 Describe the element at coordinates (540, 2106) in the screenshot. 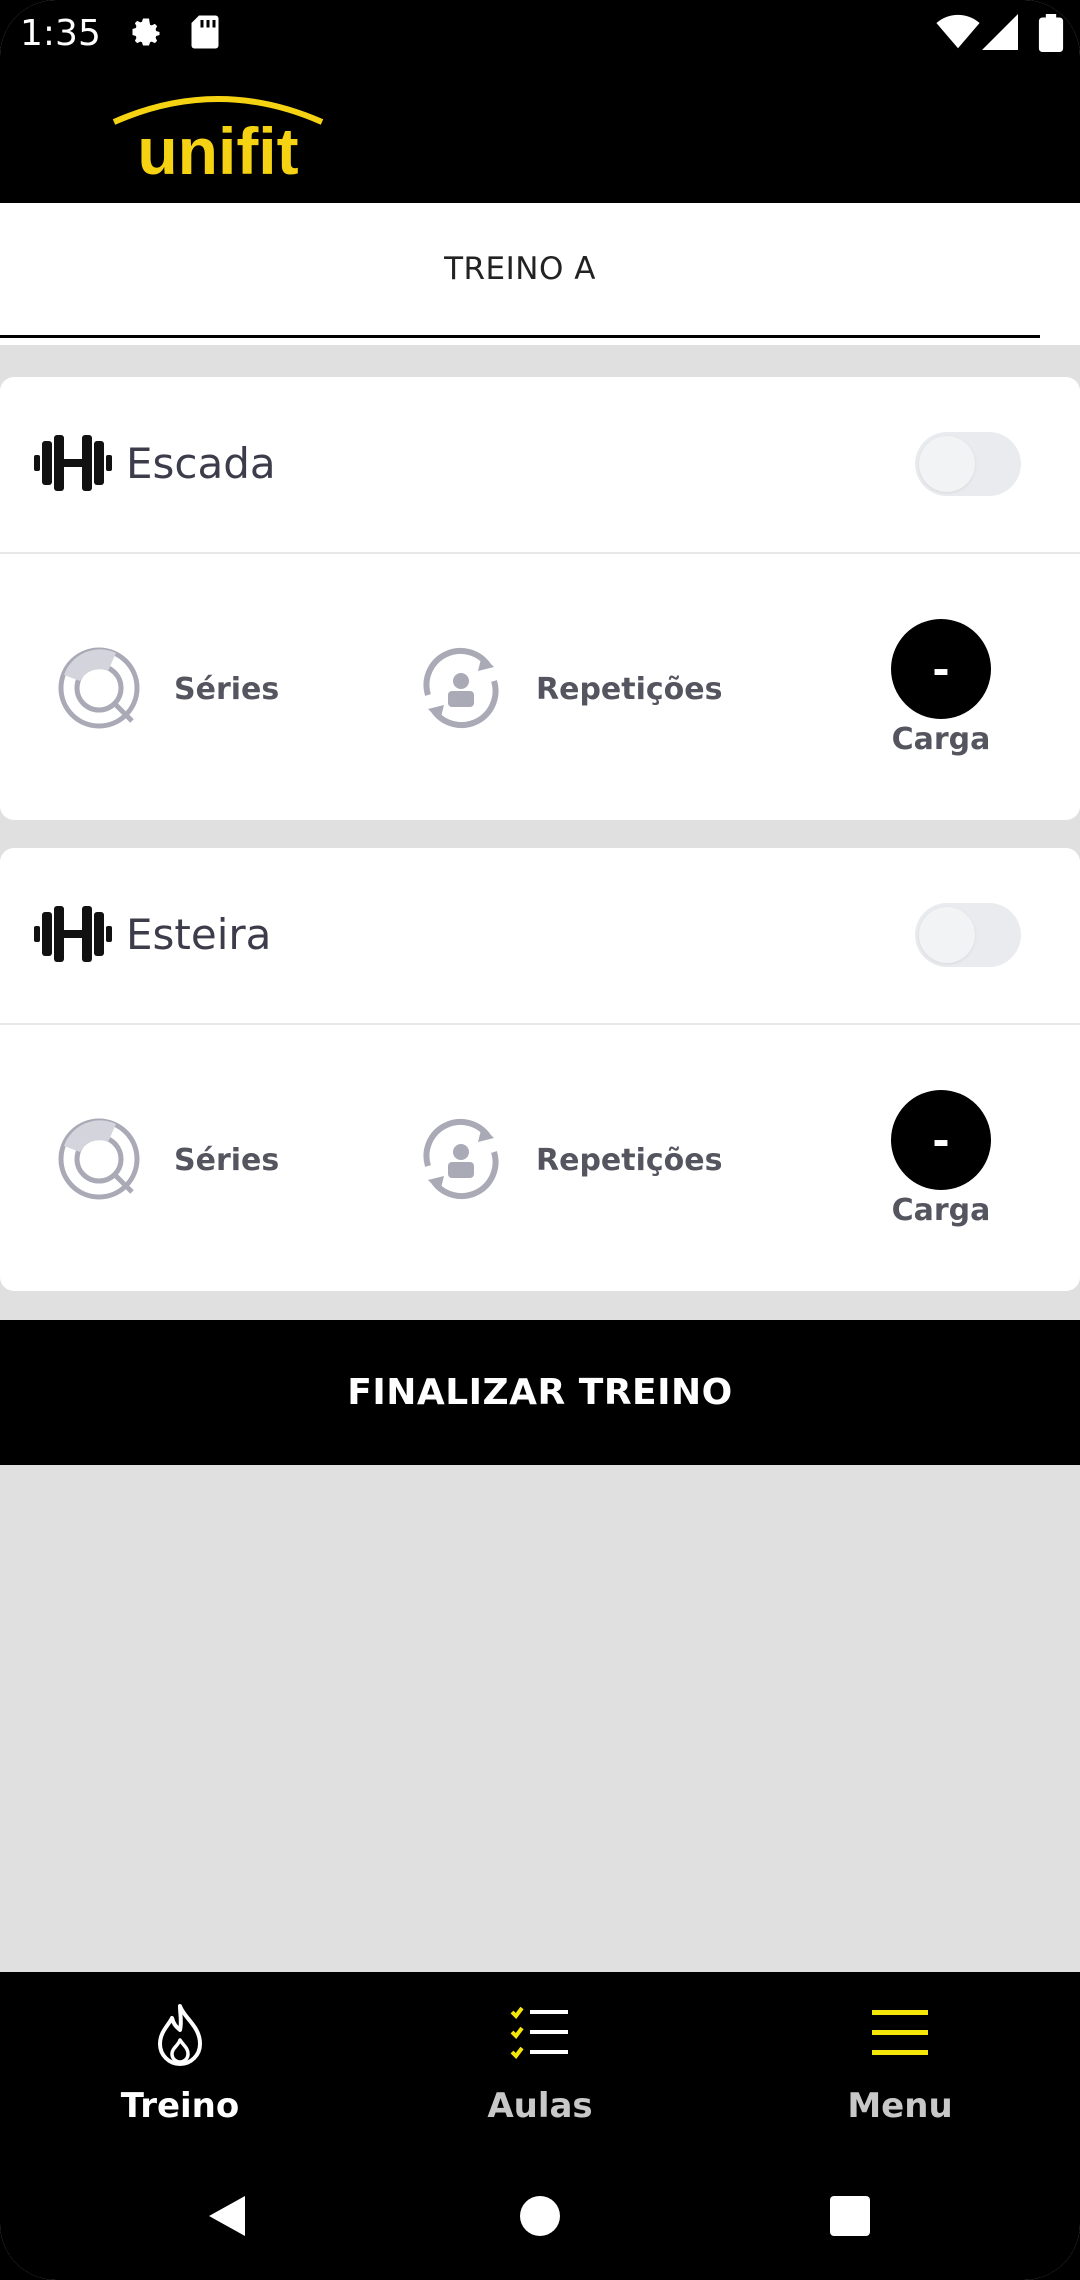

I see `nav-label-aulas: Aulas` at that location.